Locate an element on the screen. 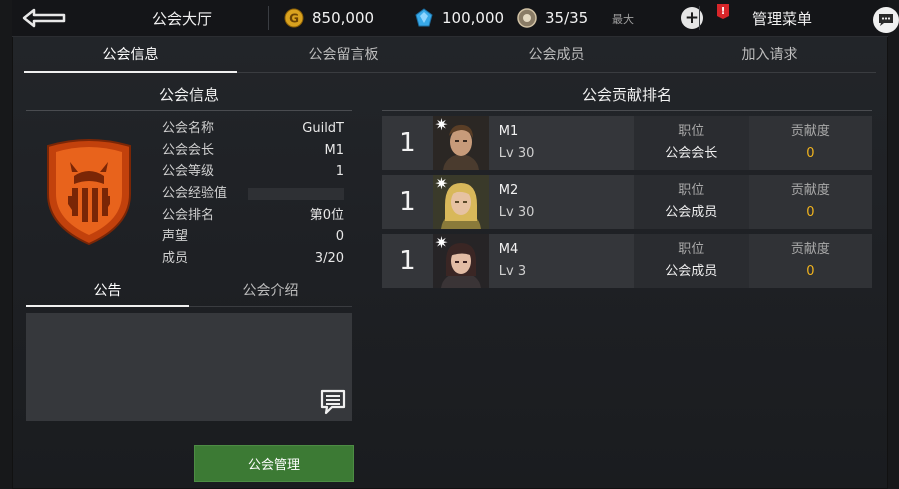 The width and height of the screenshot is (899, 489). member-level: Lv 3 is located at coordinates (512, 271).